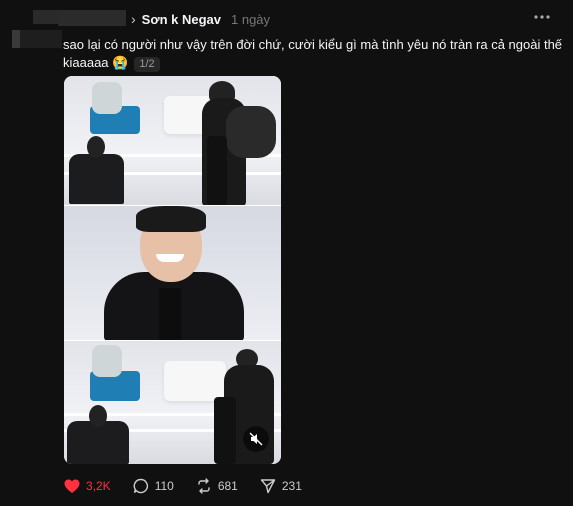 The image size is (573, 506). I want to click on like-button: 3,2K, so click(87, 486).